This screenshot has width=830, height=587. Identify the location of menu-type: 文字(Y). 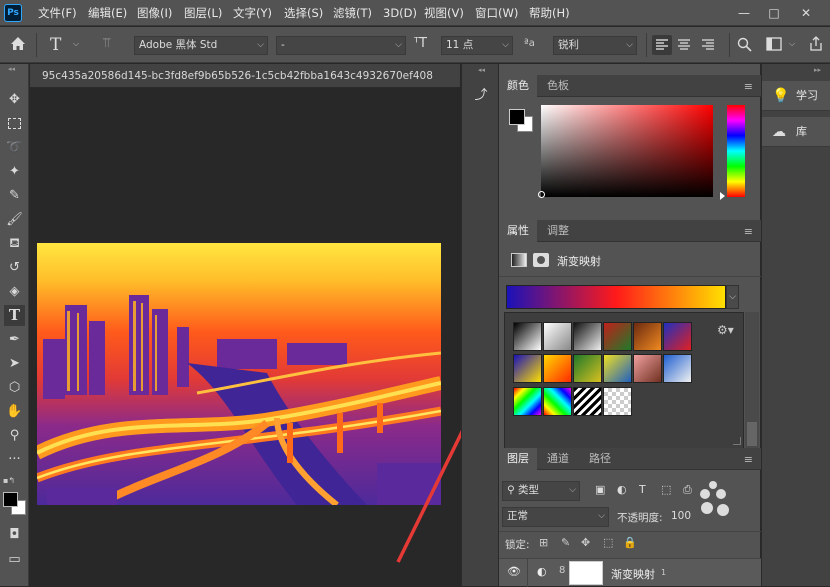
(252, 13).